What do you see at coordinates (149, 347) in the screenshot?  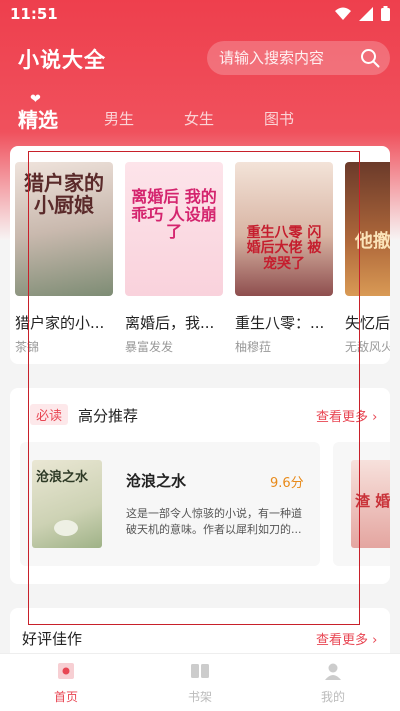 I see `book-author: 暴富发发` at bounding box center [149, 347].